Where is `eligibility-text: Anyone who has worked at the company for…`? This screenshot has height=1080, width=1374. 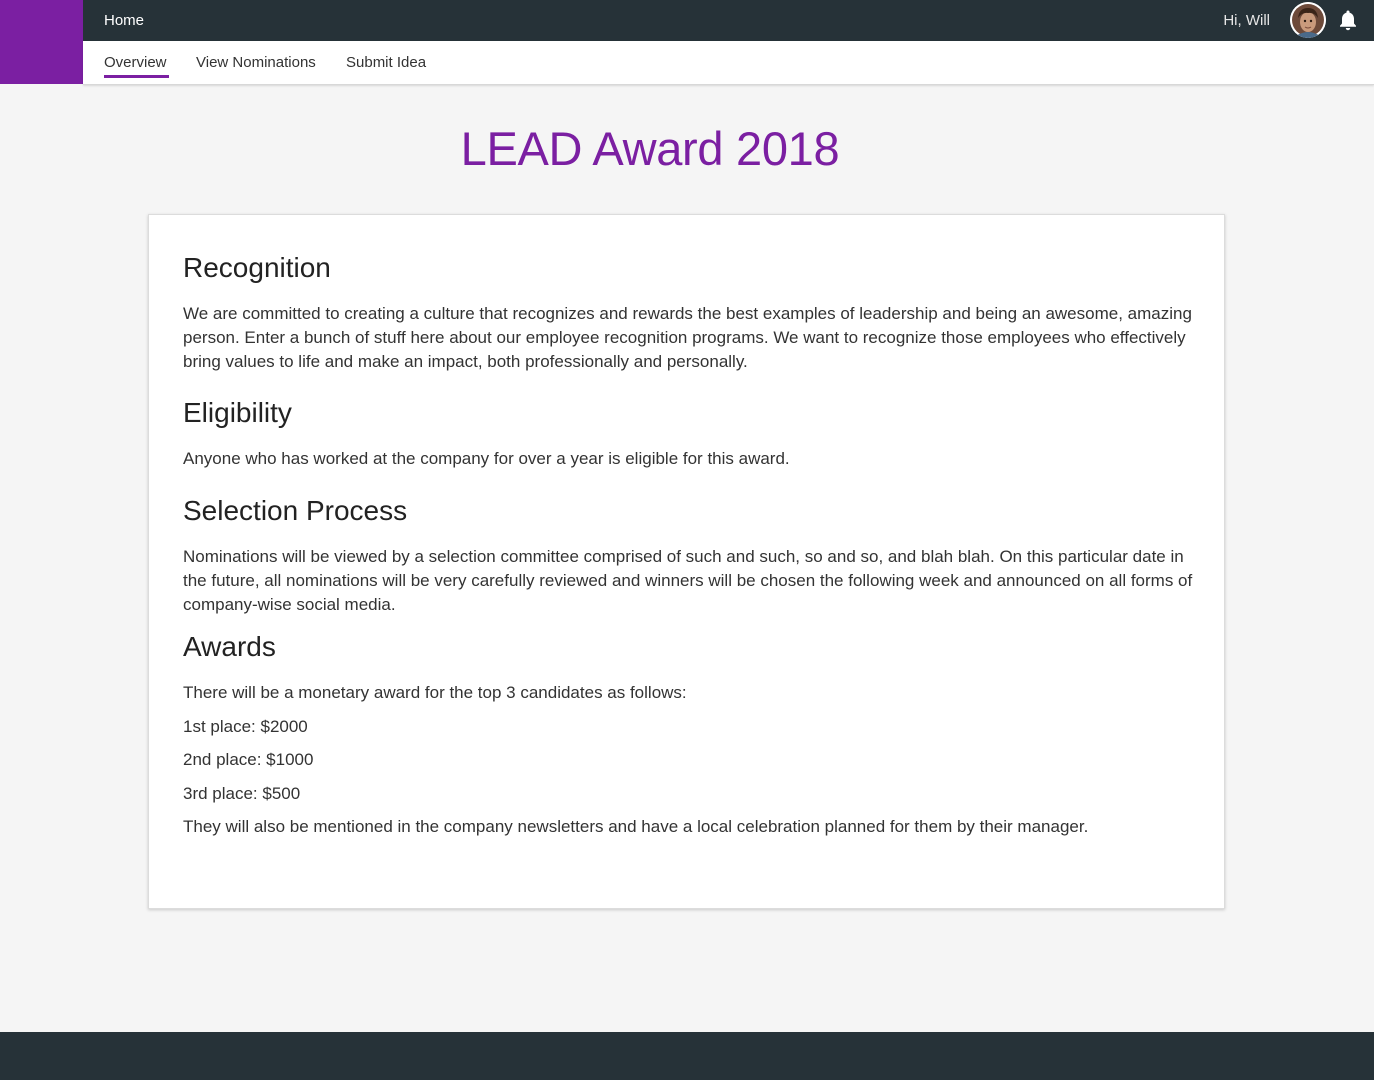
eligibility-text: Anyone who has worked at the company for… is located at coordinates (486, 458).